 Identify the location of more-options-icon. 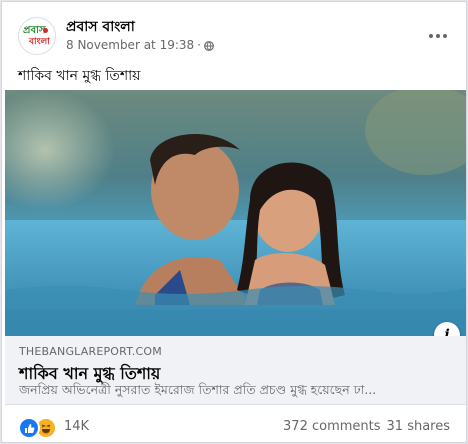
(438, 36).